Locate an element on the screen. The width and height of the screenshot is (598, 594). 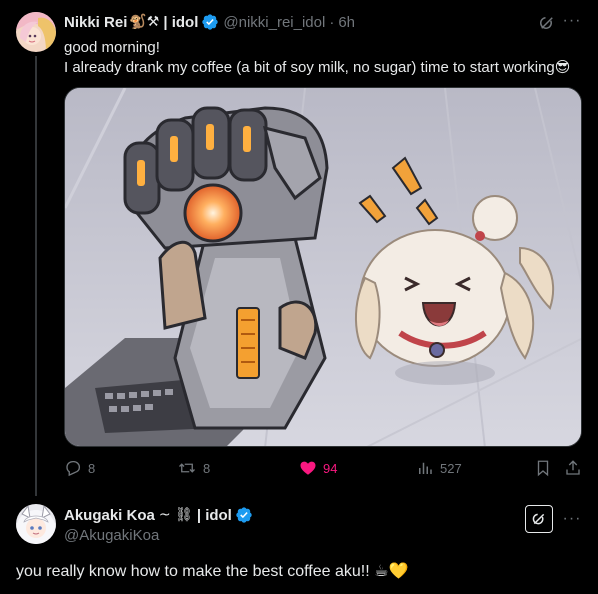
tweet-header: Nikki Rei 🐒⚒ | idol @nikki_rei_idol · 6h is located at coordinates (209, 22).